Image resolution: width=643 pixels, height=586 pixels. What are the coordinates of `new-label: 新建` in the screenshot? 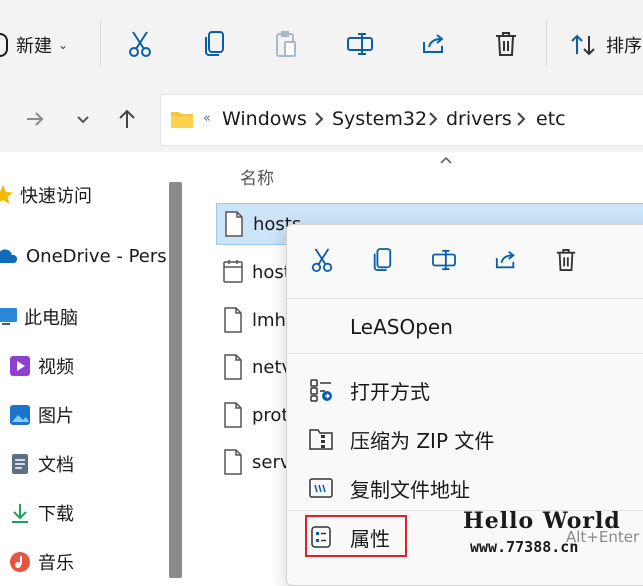 It's located at (34, 46).